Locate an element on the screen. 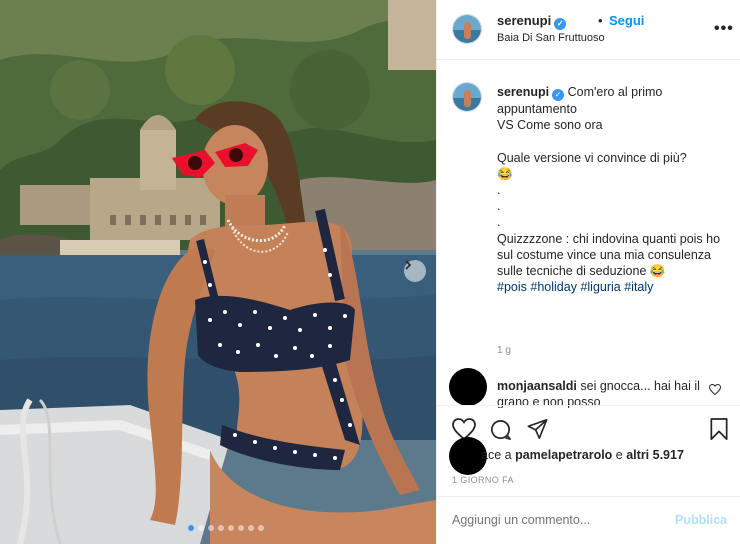 This screenshot has width=740, height=544. share-paper-plane-icon is located at coordinates (537, 429).